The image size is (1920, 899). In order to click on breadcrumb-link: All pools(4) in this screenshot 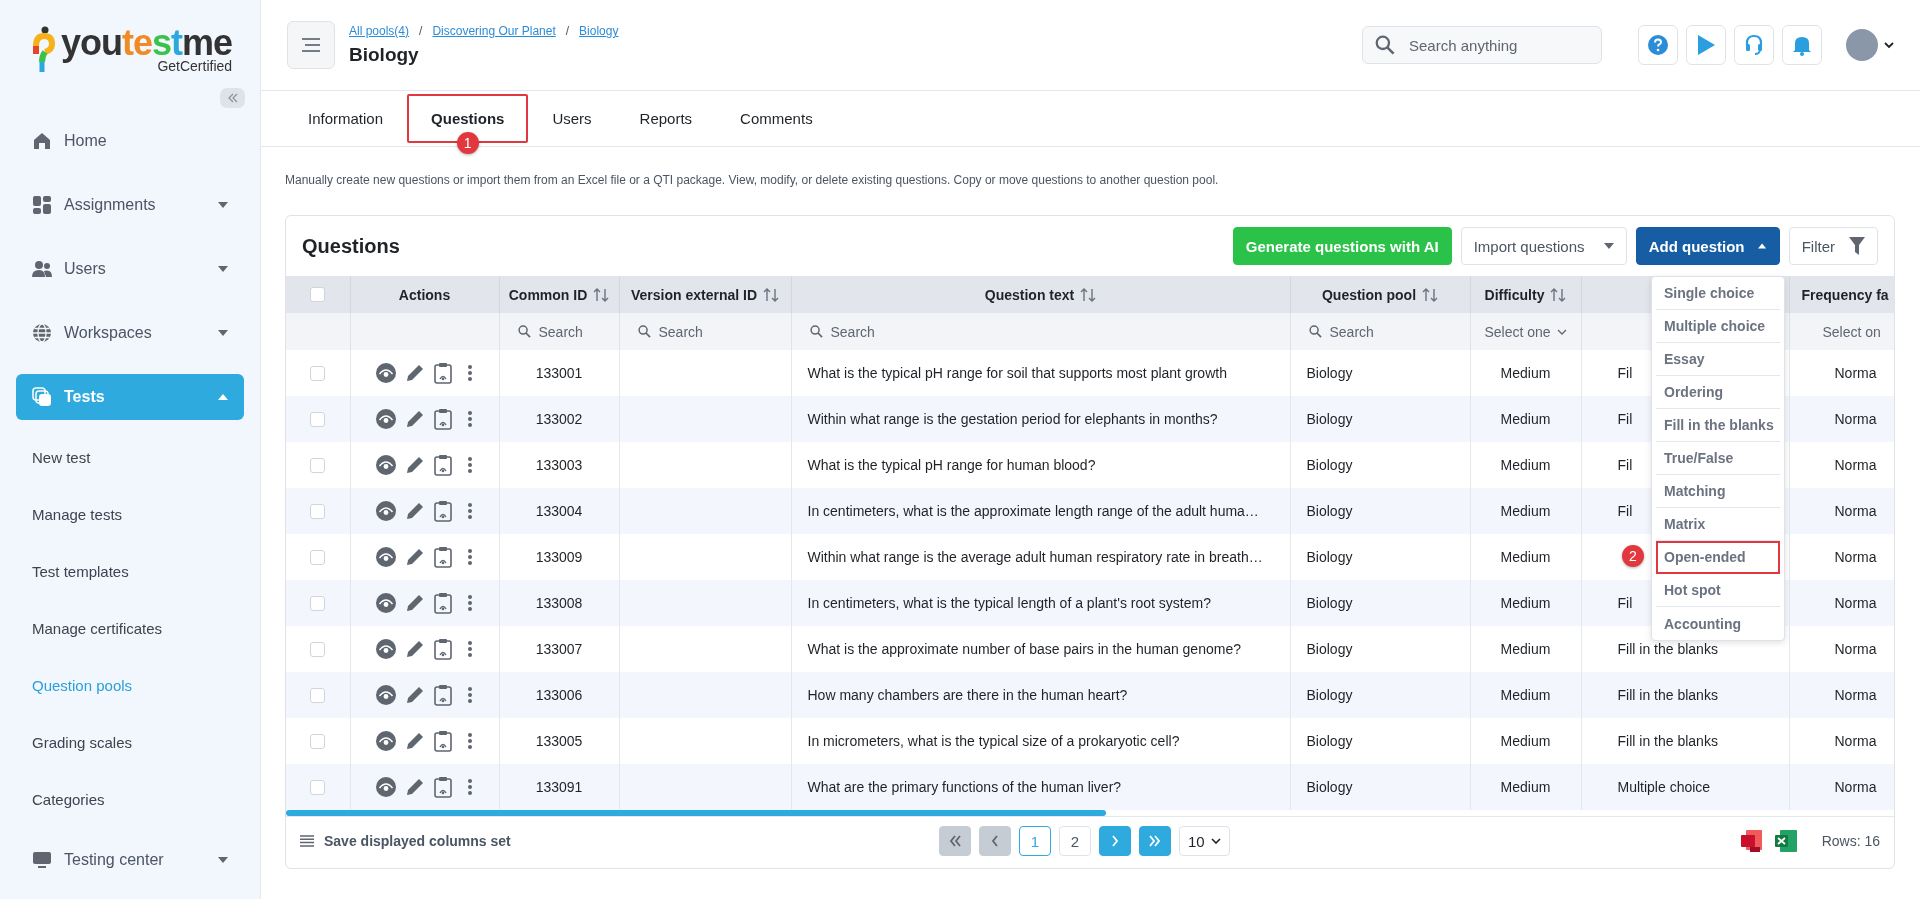, I will do `click(379, 31)`.